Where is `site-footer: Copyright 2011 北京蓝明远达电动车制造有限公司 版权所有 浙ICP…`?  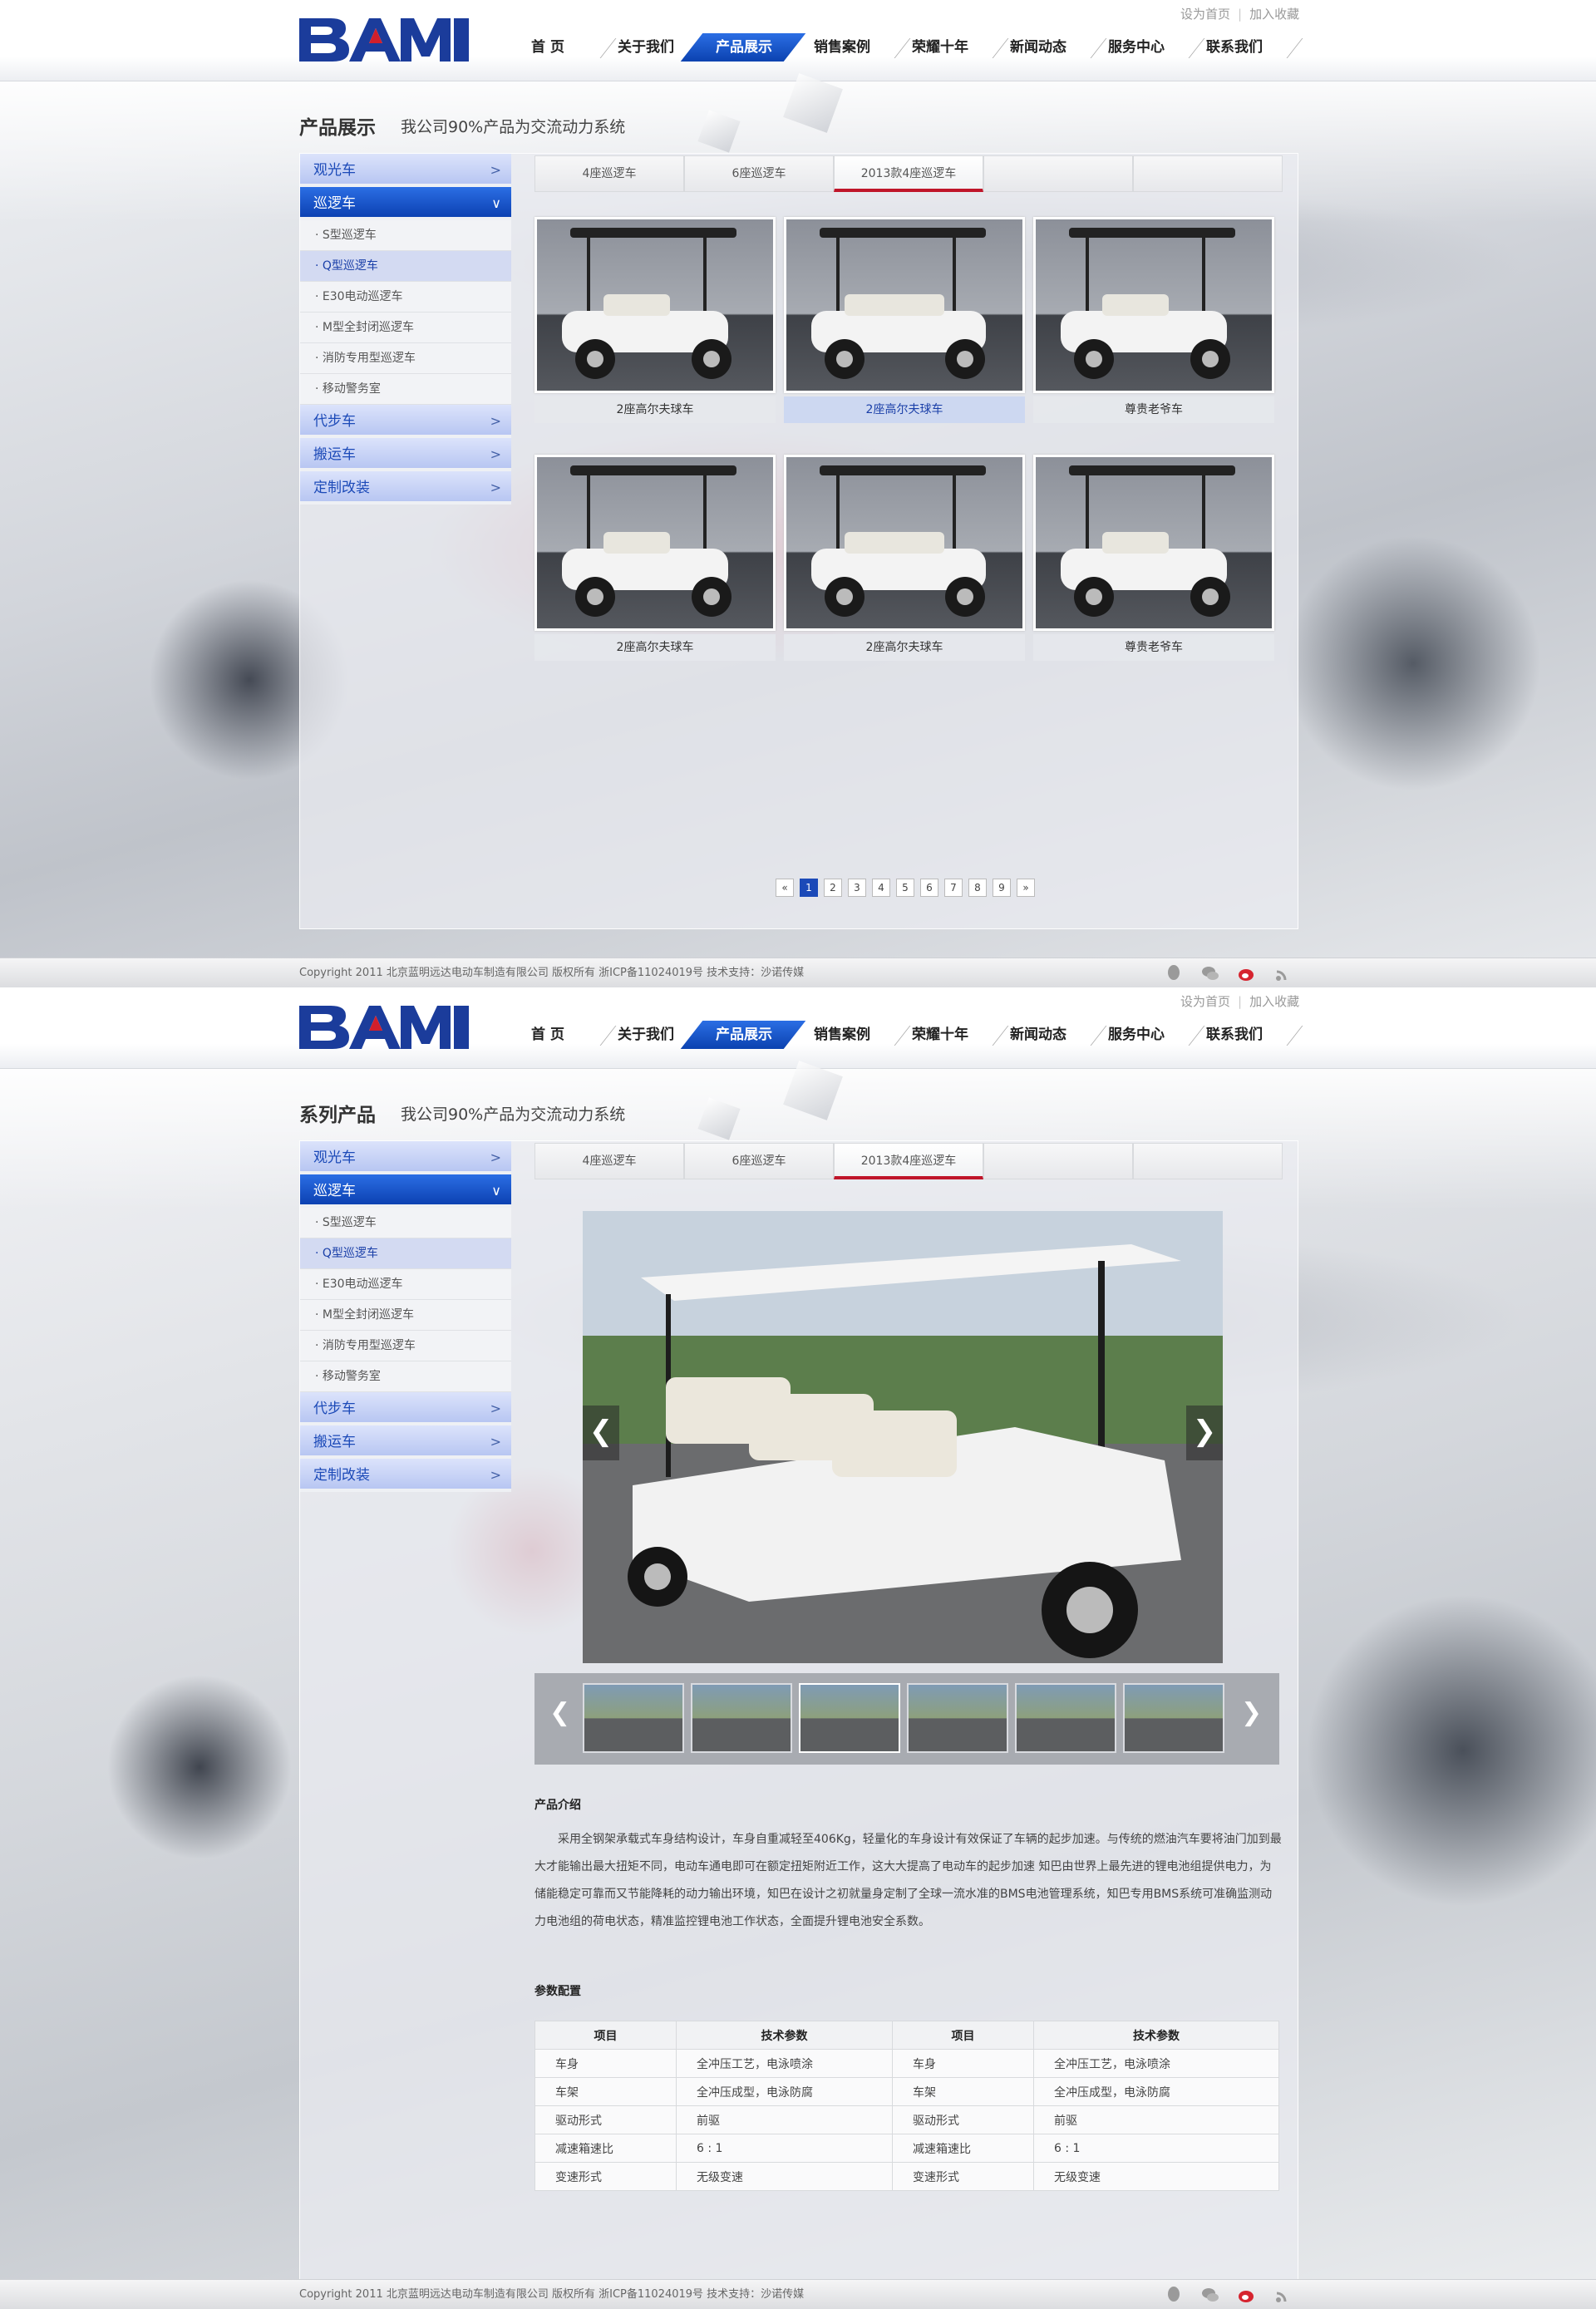
site-footer: Copyright 2011 北京蓝明远达电动车制造有限公司 版权所有 浙ICP… is located at coordinates (798, 2294).